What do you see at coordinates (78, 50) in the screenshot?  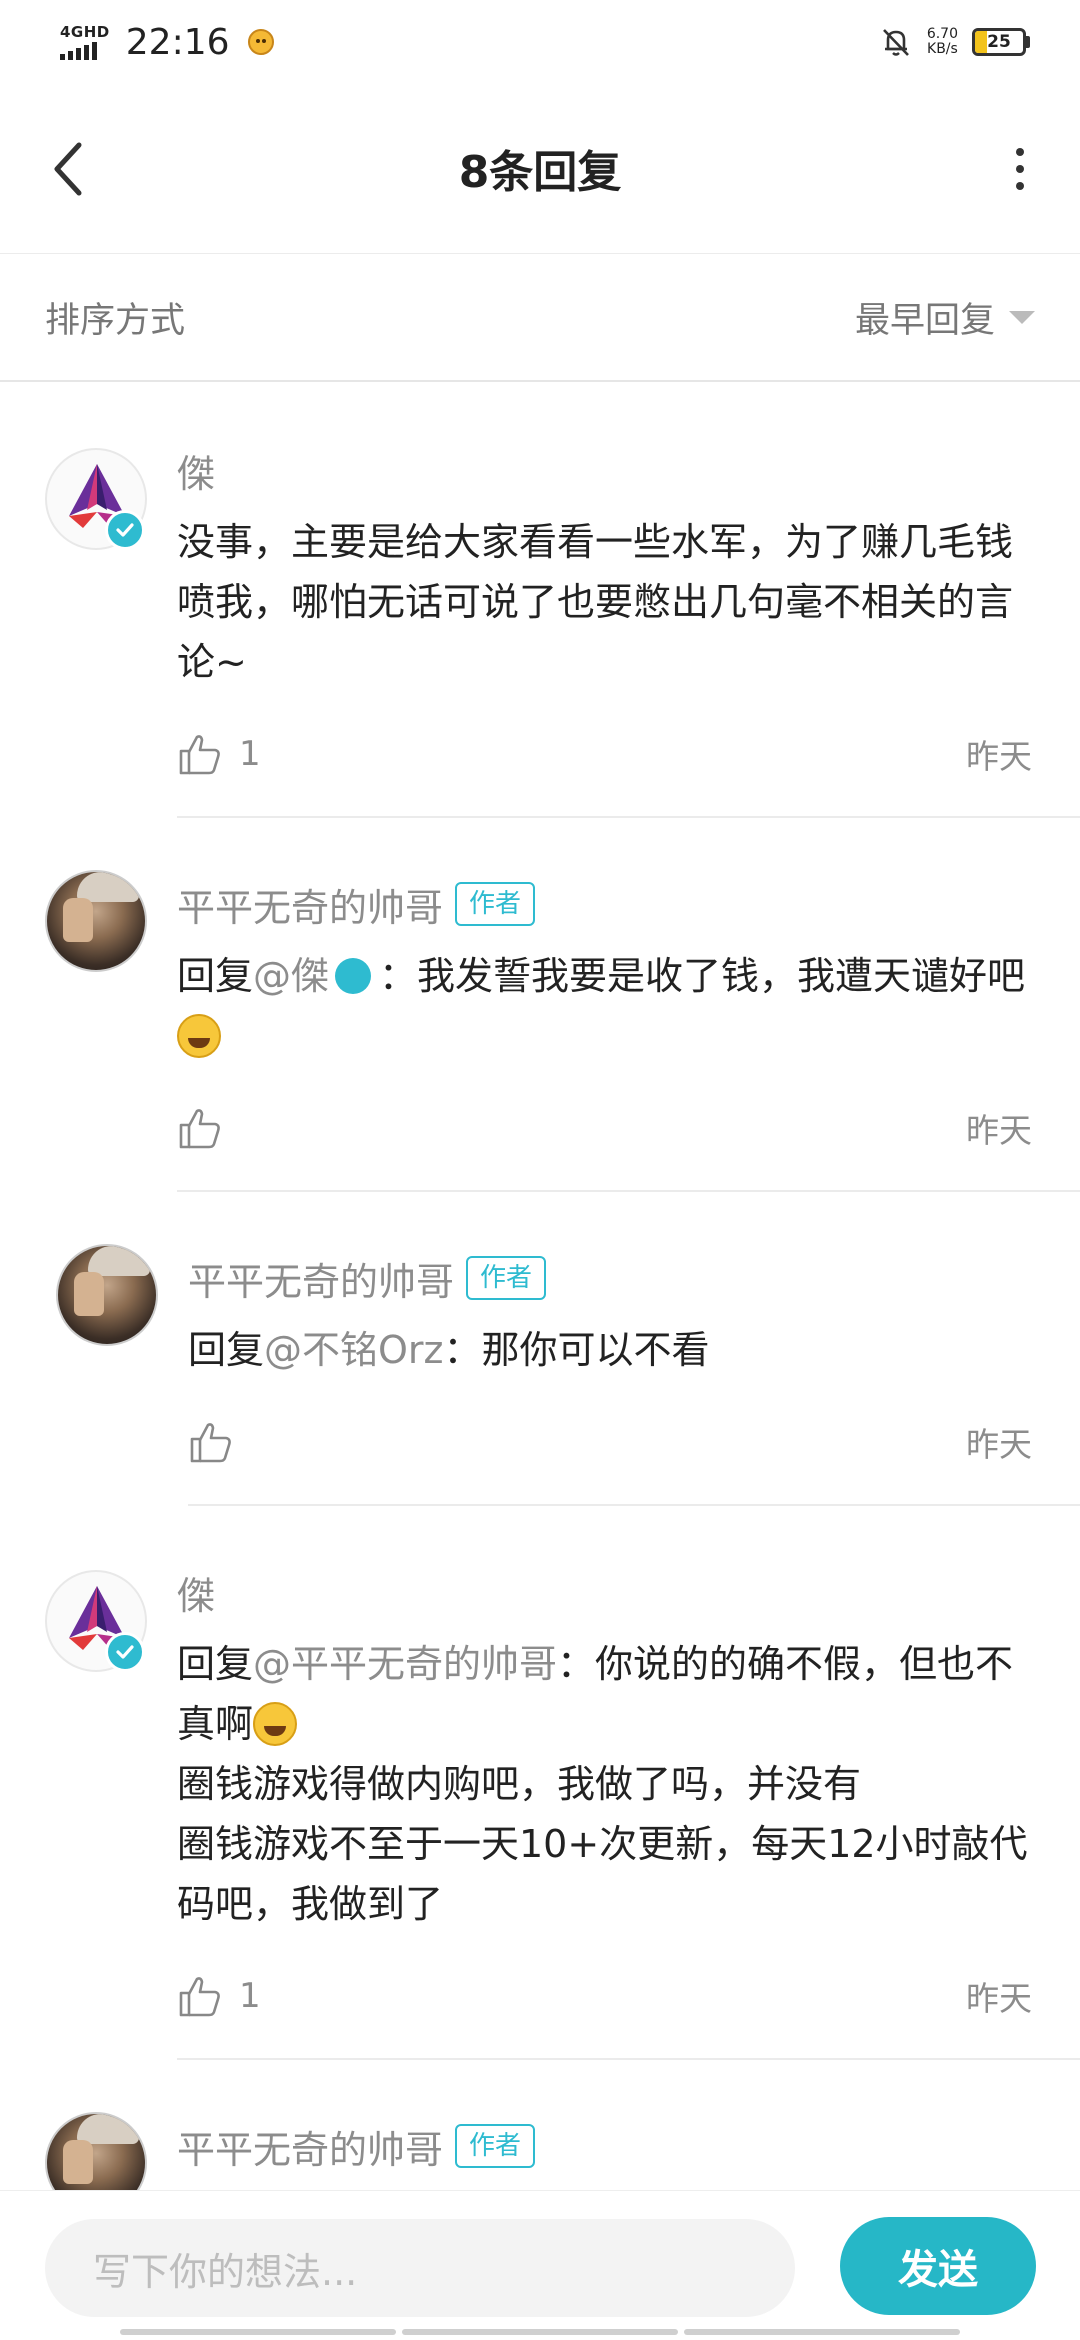 I see `signal-icon` at bounding box center [78, 50].